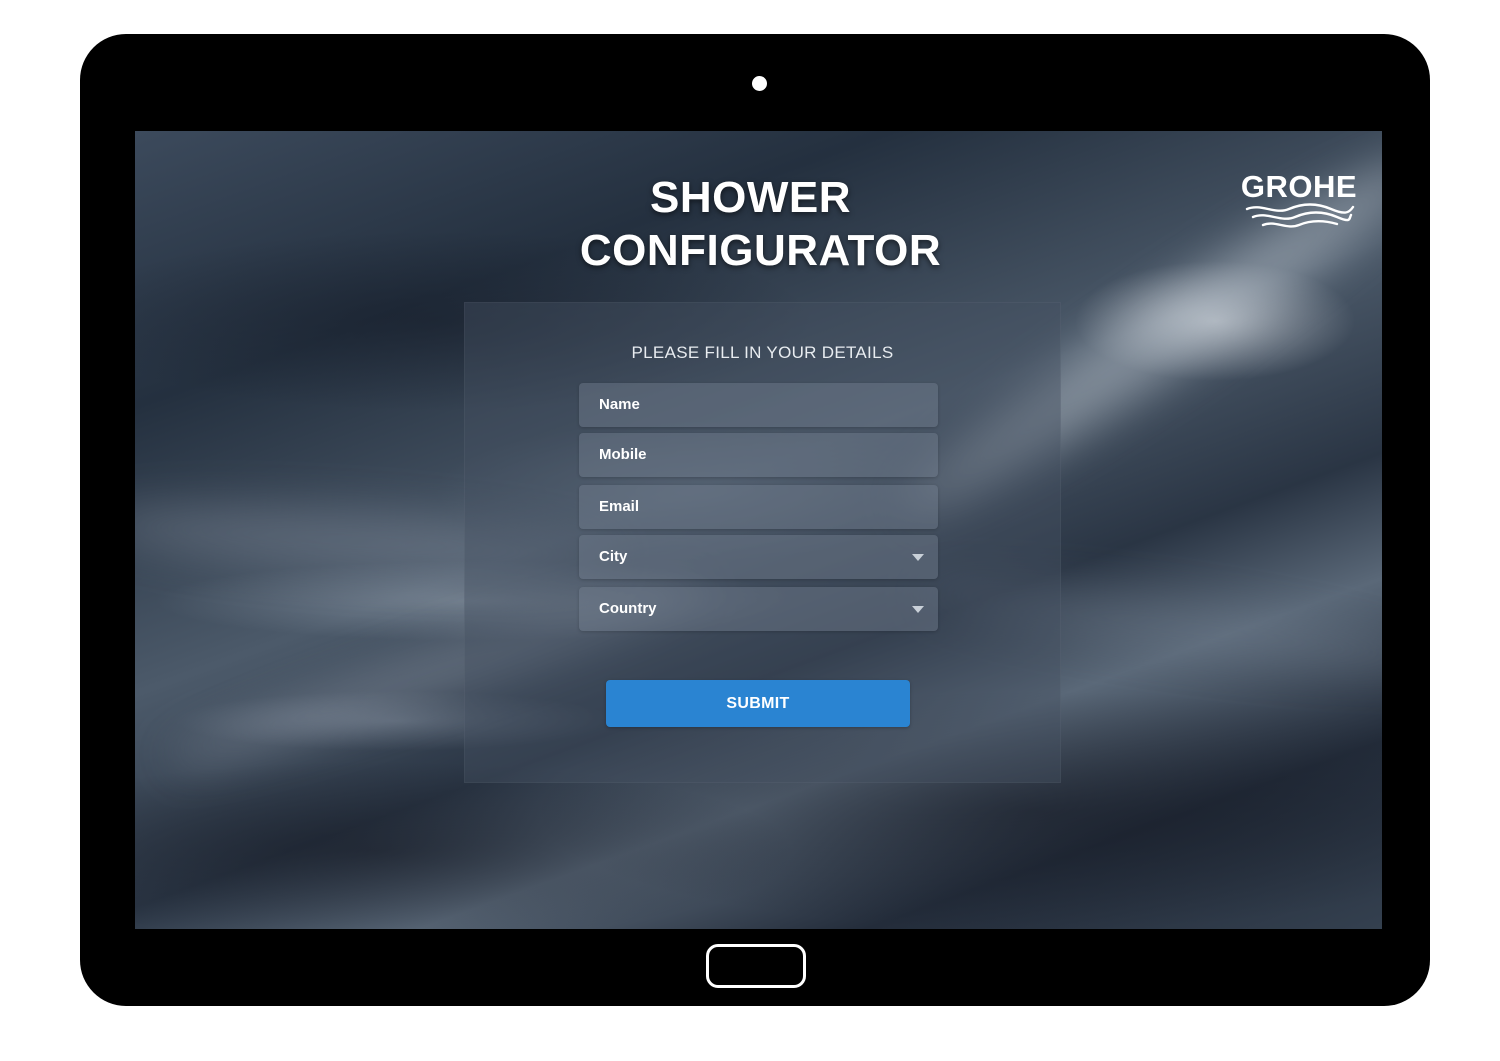  I want to click on grohe-waves-logo-icon, so click(1300, 215).